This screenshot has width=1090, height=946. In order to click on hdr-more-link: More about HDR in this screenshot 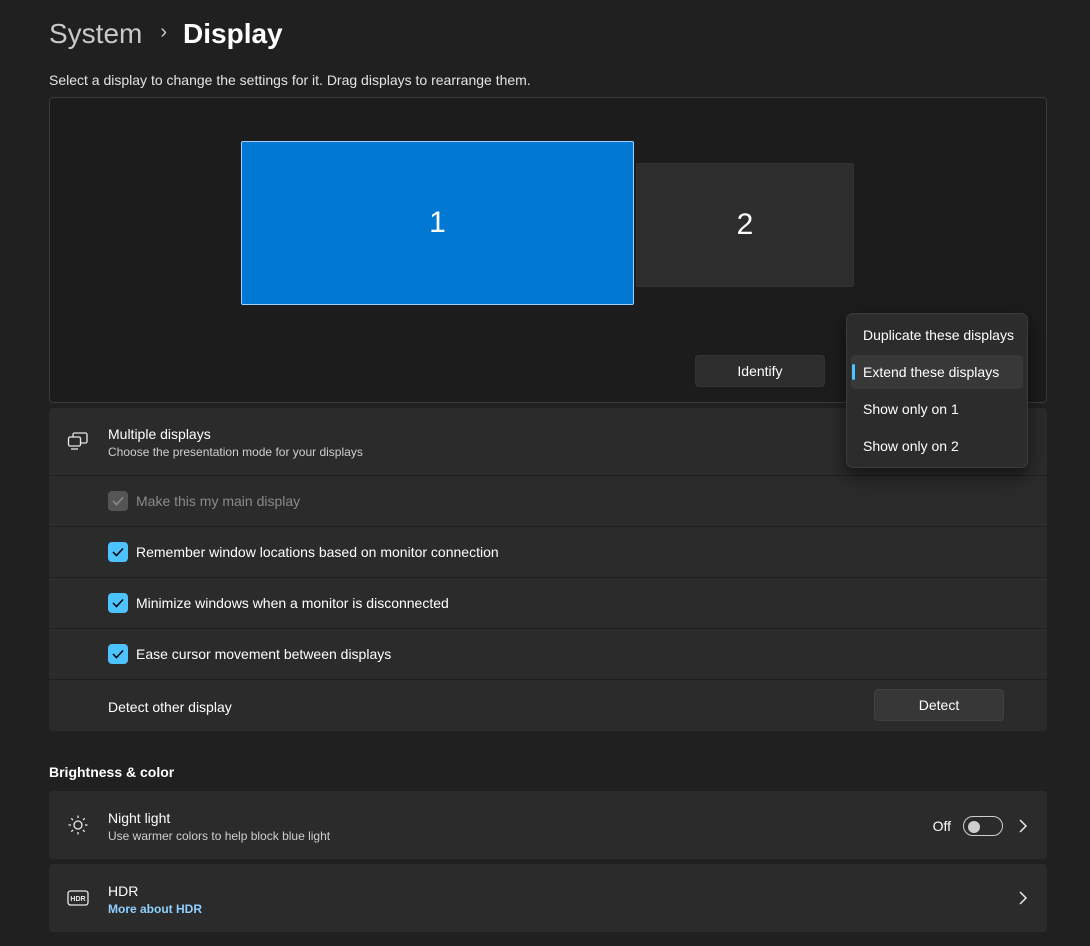, I will do `click(155, 909)`.